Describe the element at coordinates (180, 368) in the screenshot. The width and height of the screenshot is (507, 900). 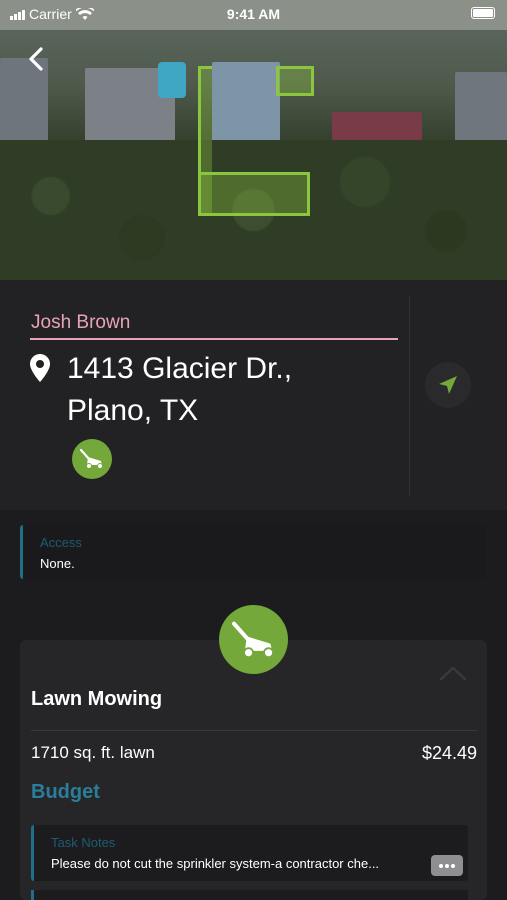
I see `address-line-1: 1413 Glacier Dr.,` at that location.